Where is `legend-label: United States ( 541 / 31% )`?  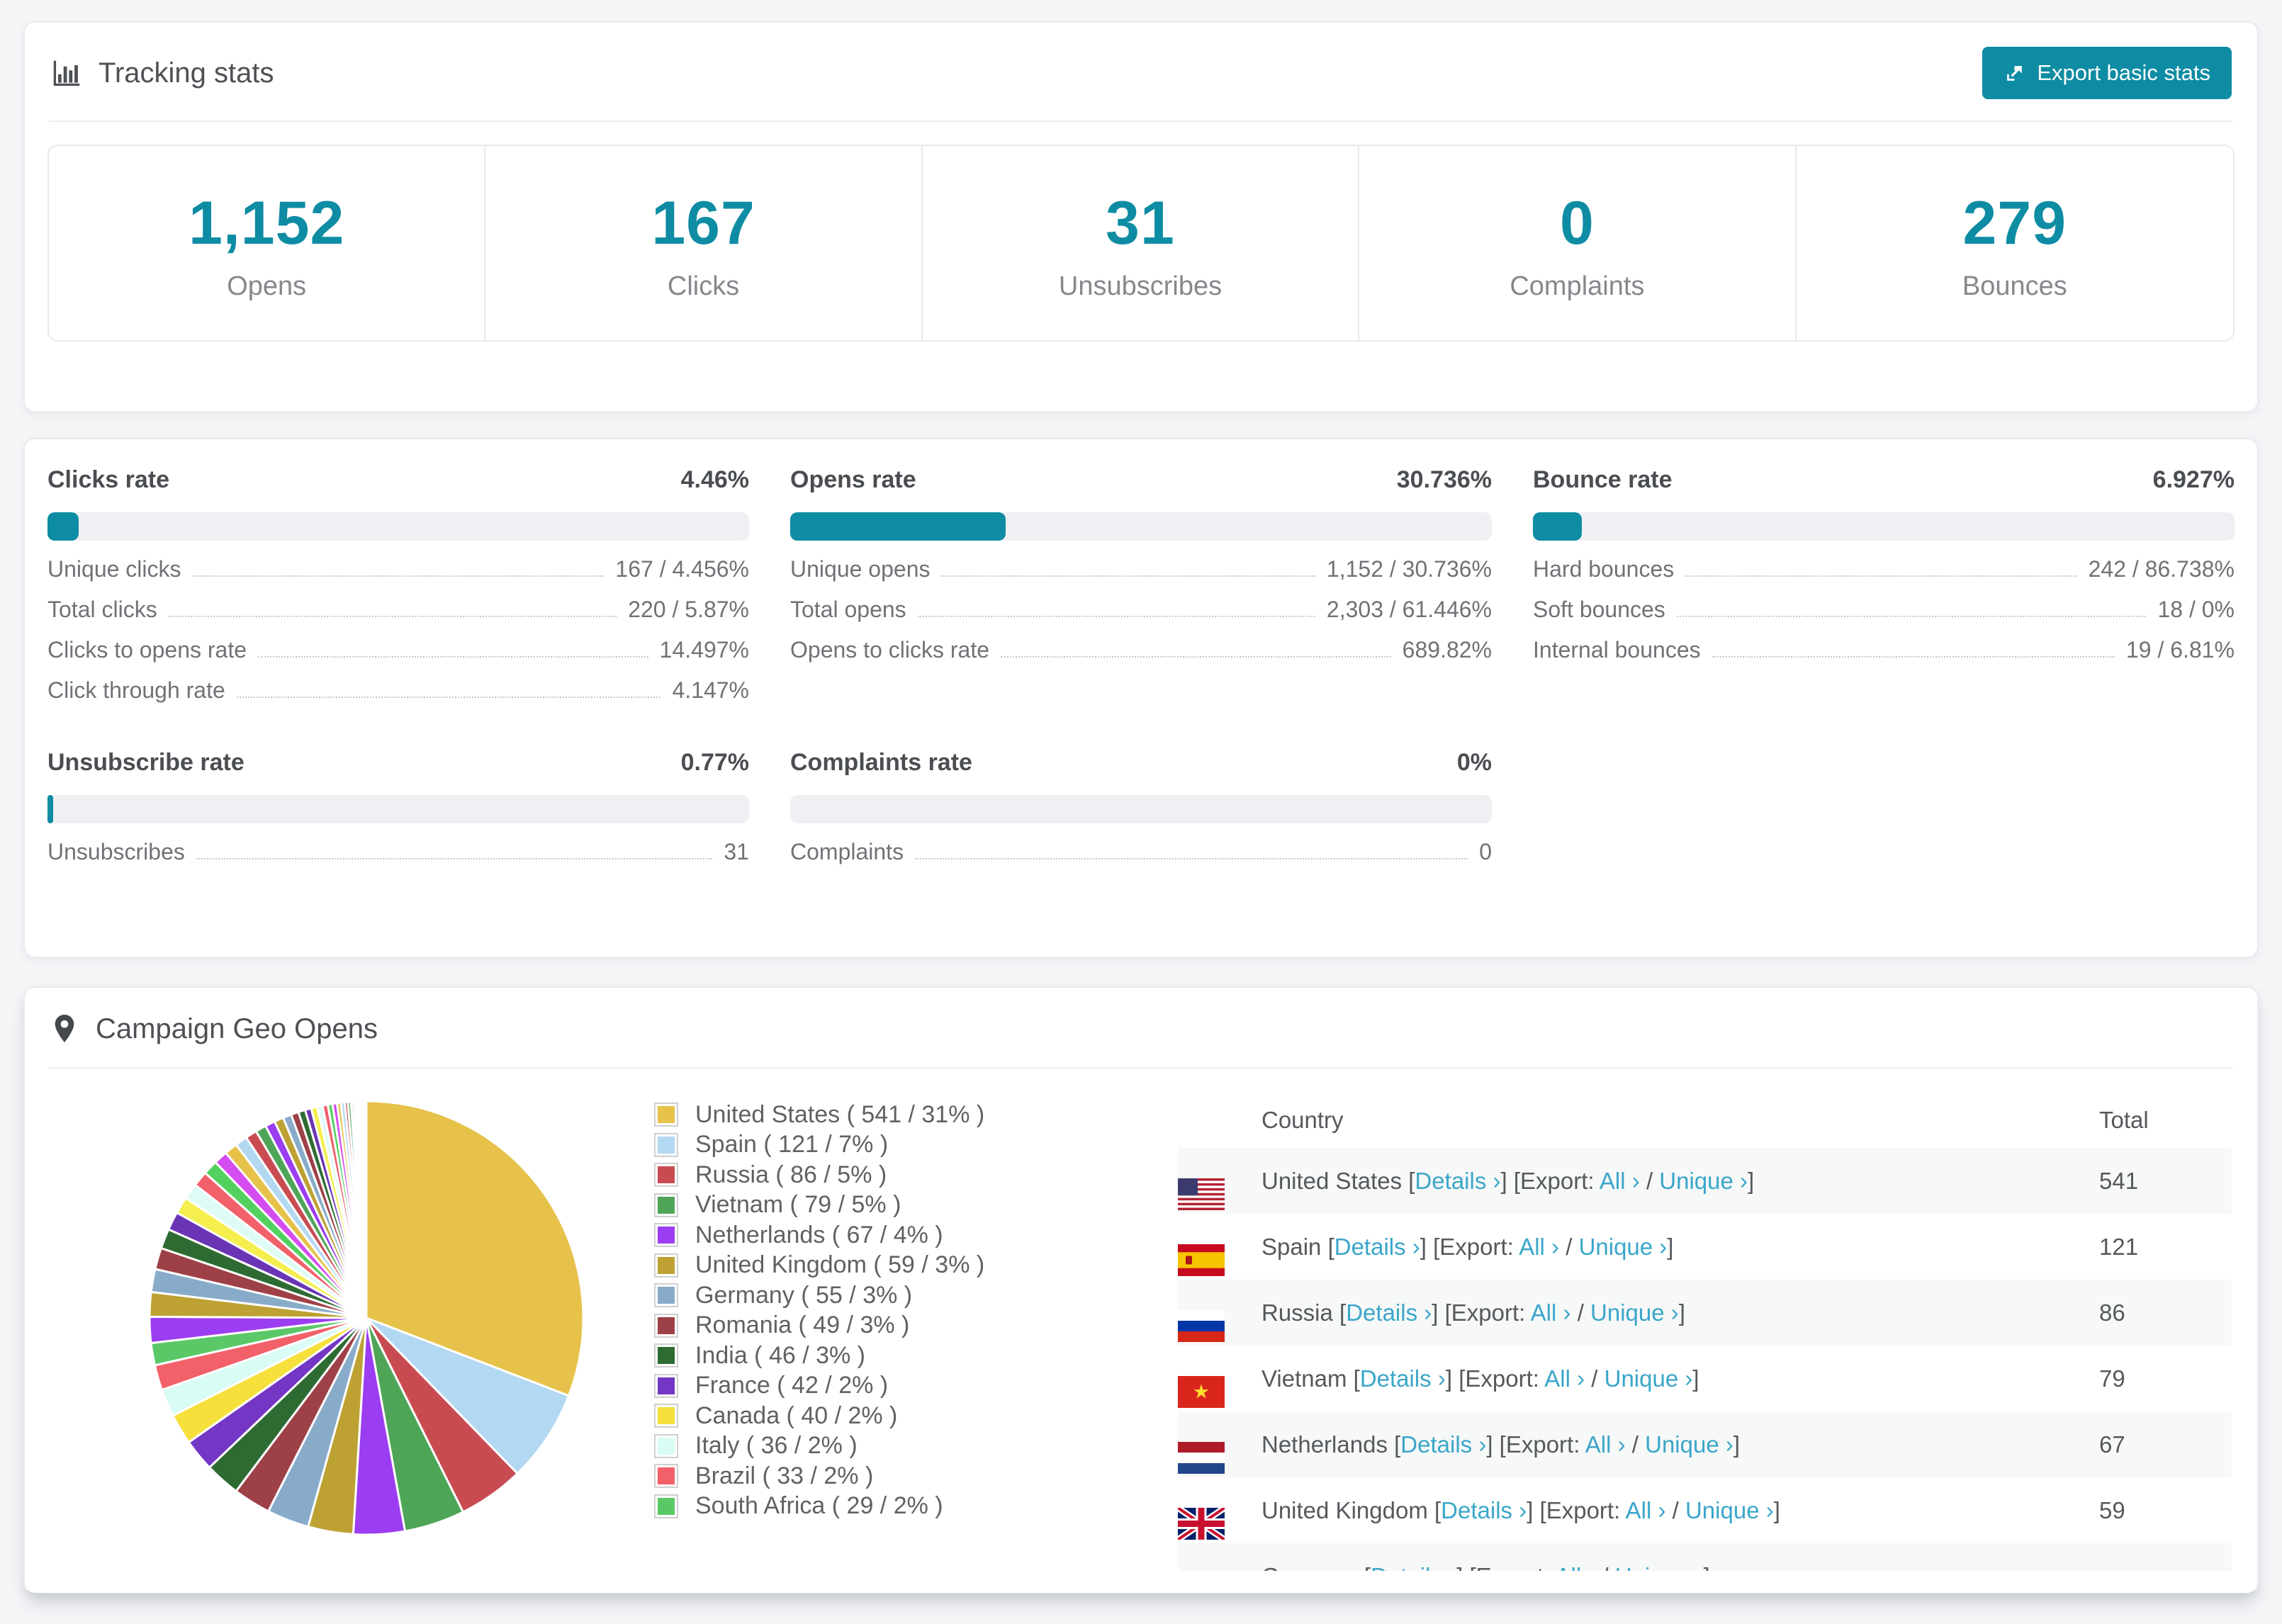
legend-label: United States ( 541 / 31% ) is located at coordinates (840, 1114).